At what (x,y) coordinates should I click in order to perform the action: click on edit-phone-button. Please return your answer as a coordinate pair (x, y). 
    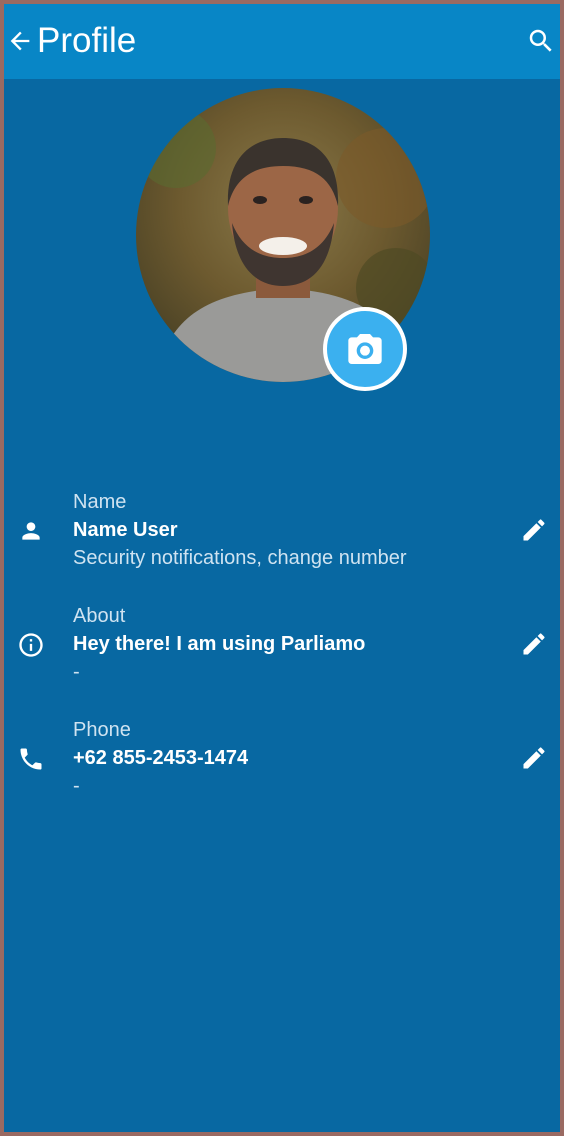
    Looking at the image, I should click on (534, 758).